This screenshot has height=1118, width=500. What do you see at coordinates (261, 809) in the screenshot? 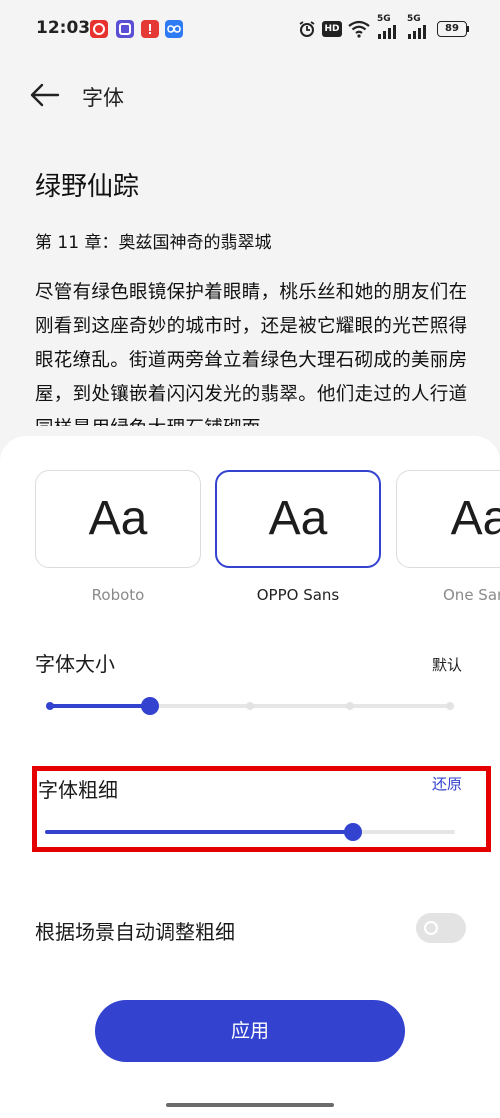
I see `highlight-box` at bounding box center [261, 809].